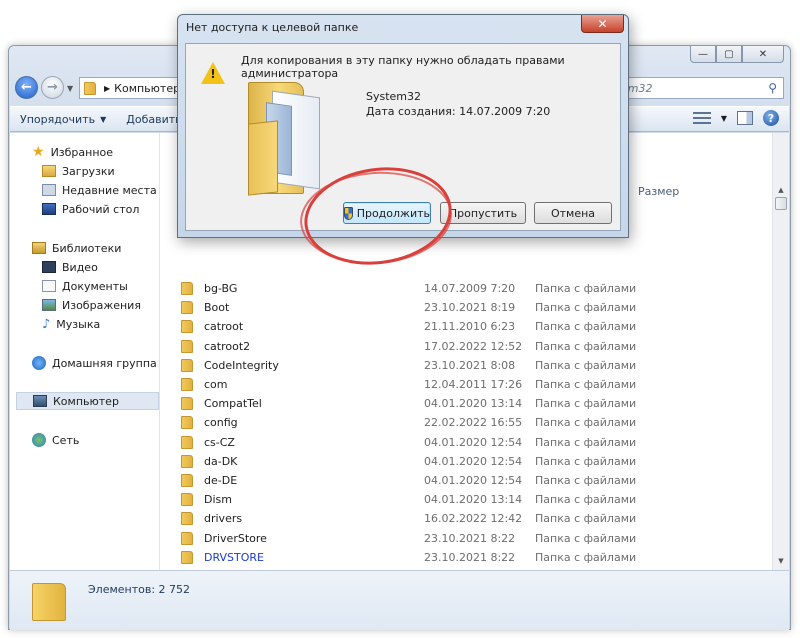 The height and width of the screenshot is (638, 800). Describe the element at coordinates (473, 519) in the screenshot. I see `row-date: 16.02.2022 12:42` at that location.